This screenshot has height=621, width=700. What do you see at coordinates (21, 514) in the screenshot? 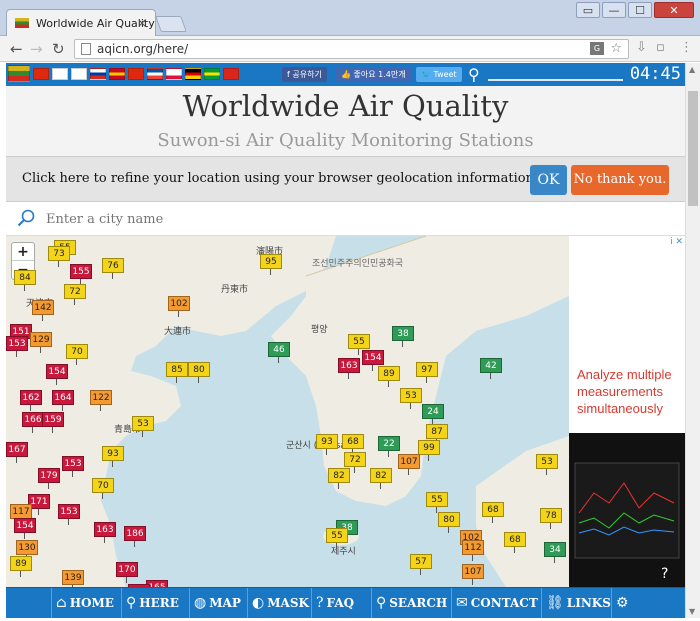
I see `aqi-station-marker: 117` at bounding box center [21, 514].